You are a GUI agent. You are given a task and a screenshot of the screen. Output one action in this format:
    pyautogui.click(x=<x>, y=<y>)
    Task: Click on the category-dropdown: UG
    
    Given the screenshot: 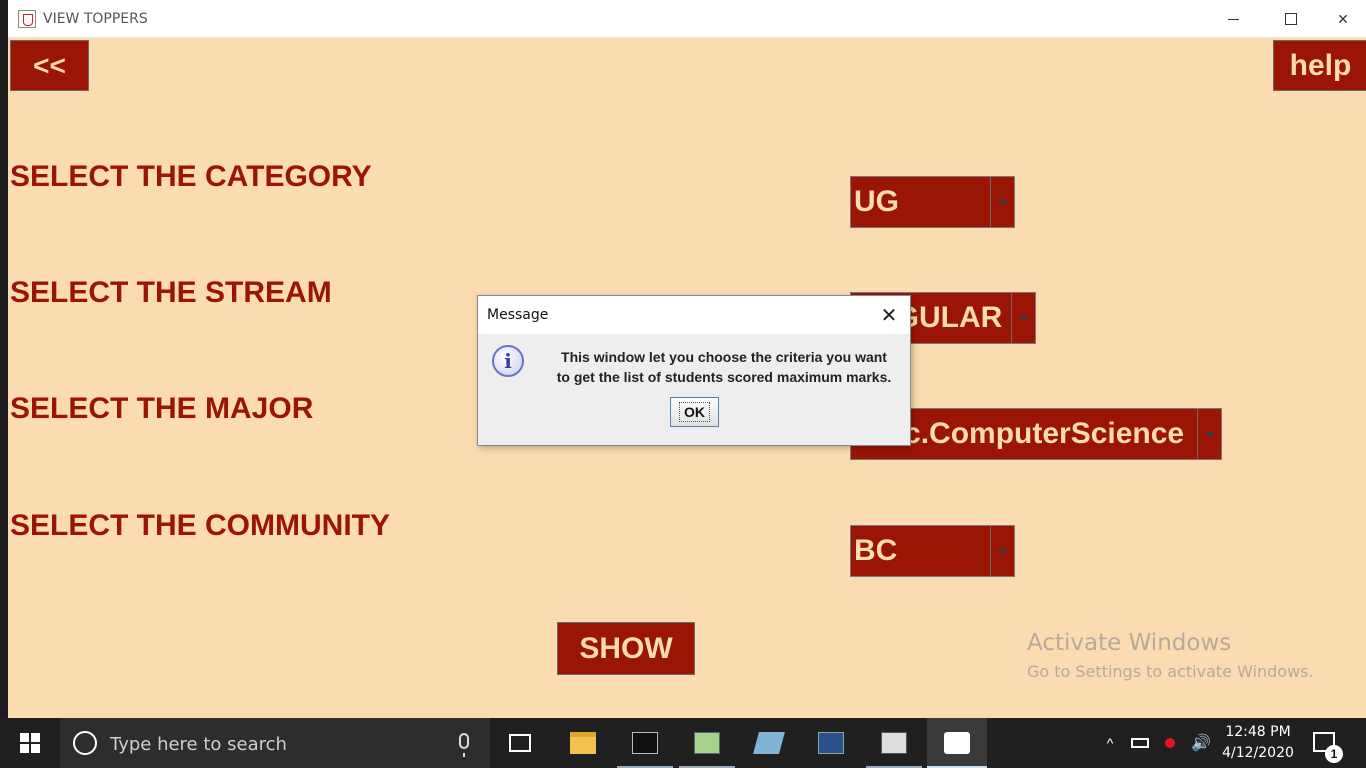 What is the action you would take?
    pyautogui.click(x=932, y=202)
    